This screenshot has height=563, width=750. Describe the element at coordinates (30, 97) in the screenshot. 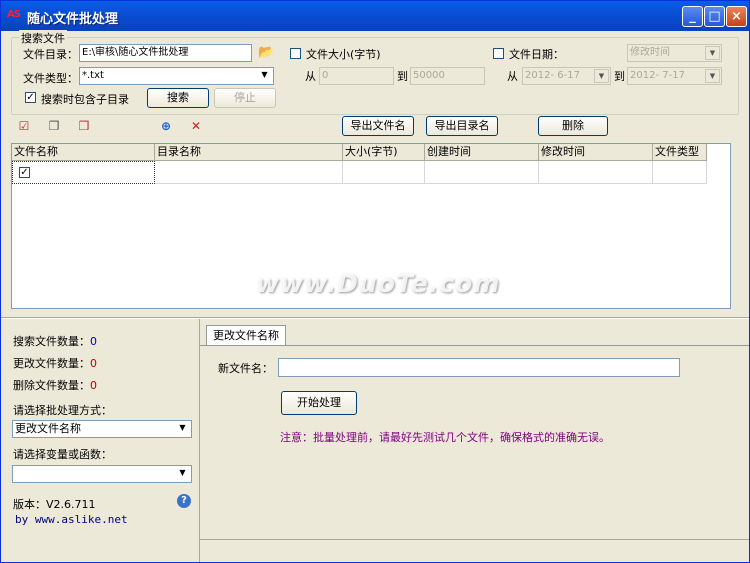

I see `include-subdir-checkbox: ✓` at that location.